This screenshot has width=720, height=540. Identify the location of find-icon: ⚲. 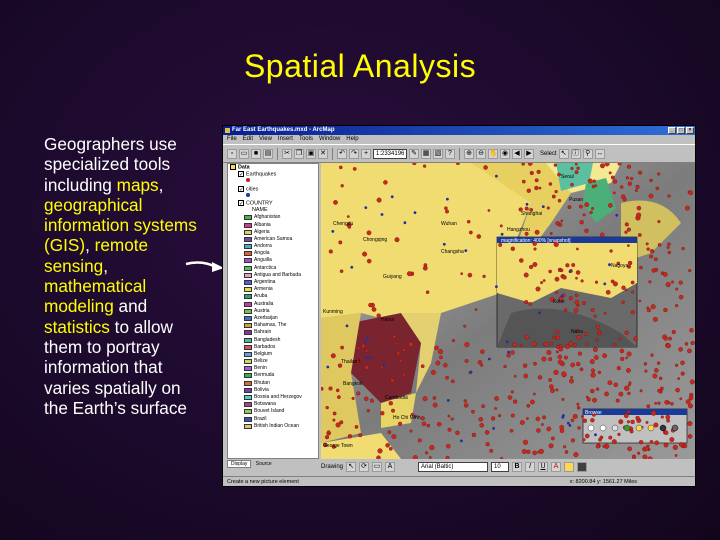
(587, 153).